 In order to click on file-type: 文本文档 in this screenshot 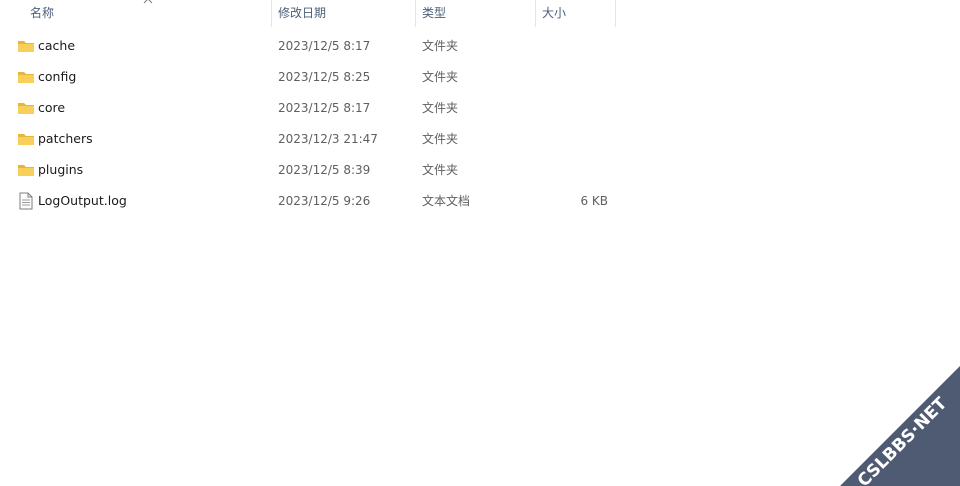, I will do `click(446, 201)`.